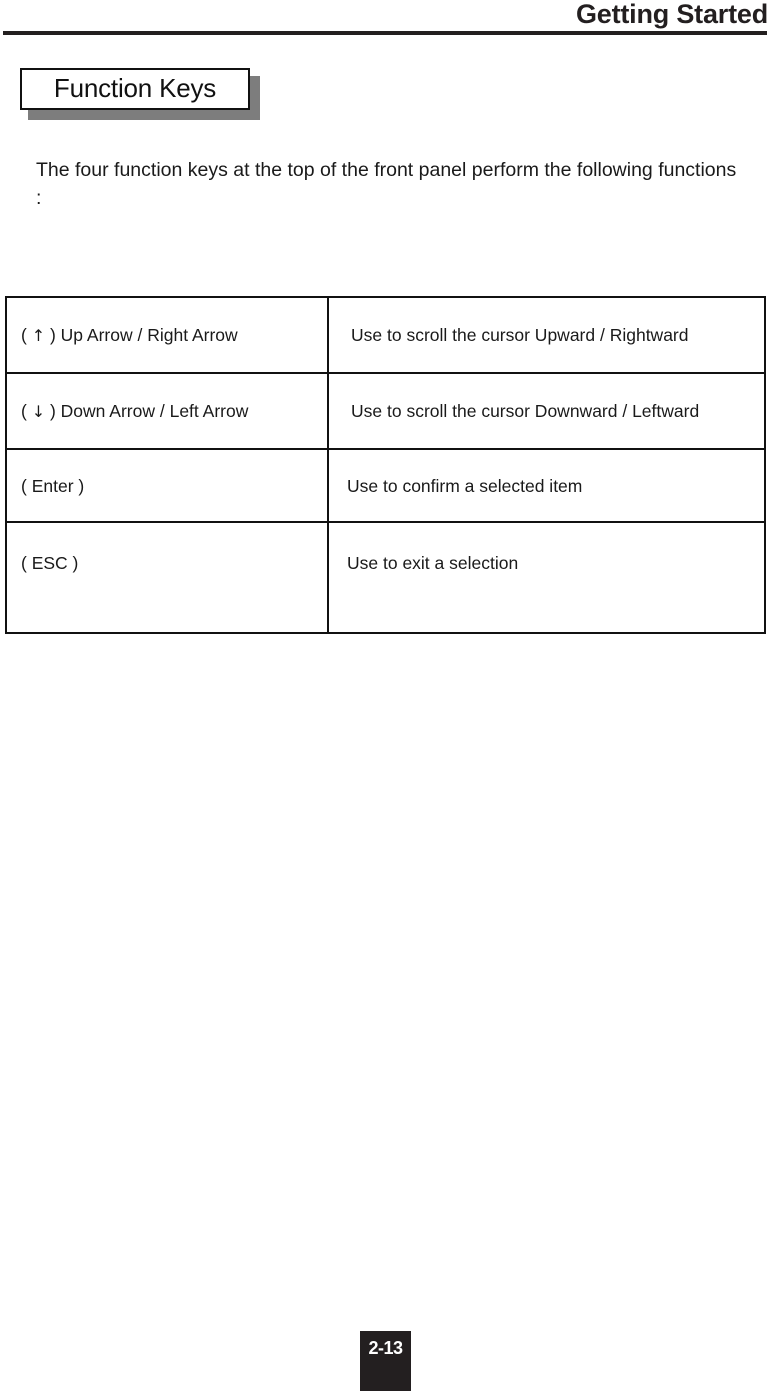 The height and width of the screenshot is (1391, 770). Describe the element at coordinates (167, 485) in the screenshot. I see `key-cell: ( Enter )` at that location.